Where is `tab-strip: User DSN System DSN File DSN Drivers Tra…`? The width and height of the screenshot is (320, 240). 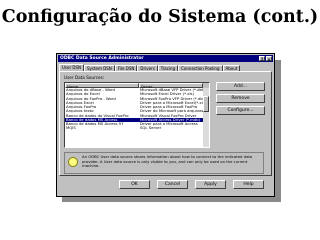 tab-strip: User DSN System DSN File DSN Drivers Tra… is located at coordinates (150, 68).